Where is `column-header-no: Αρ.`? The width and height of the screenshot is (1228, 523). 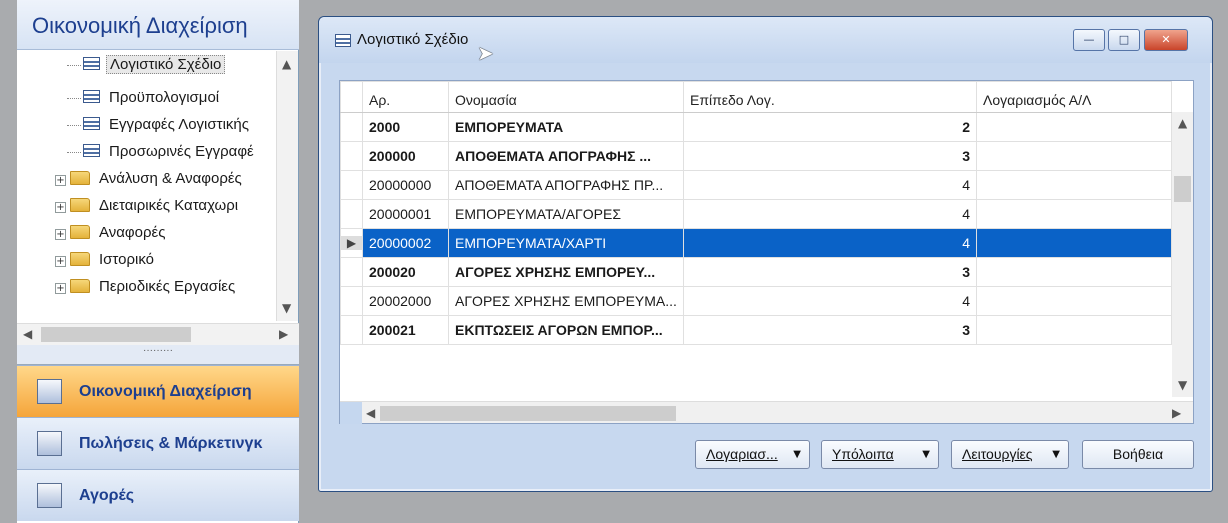 column-header-no: Αρ. is located at coordinates (405, 97).